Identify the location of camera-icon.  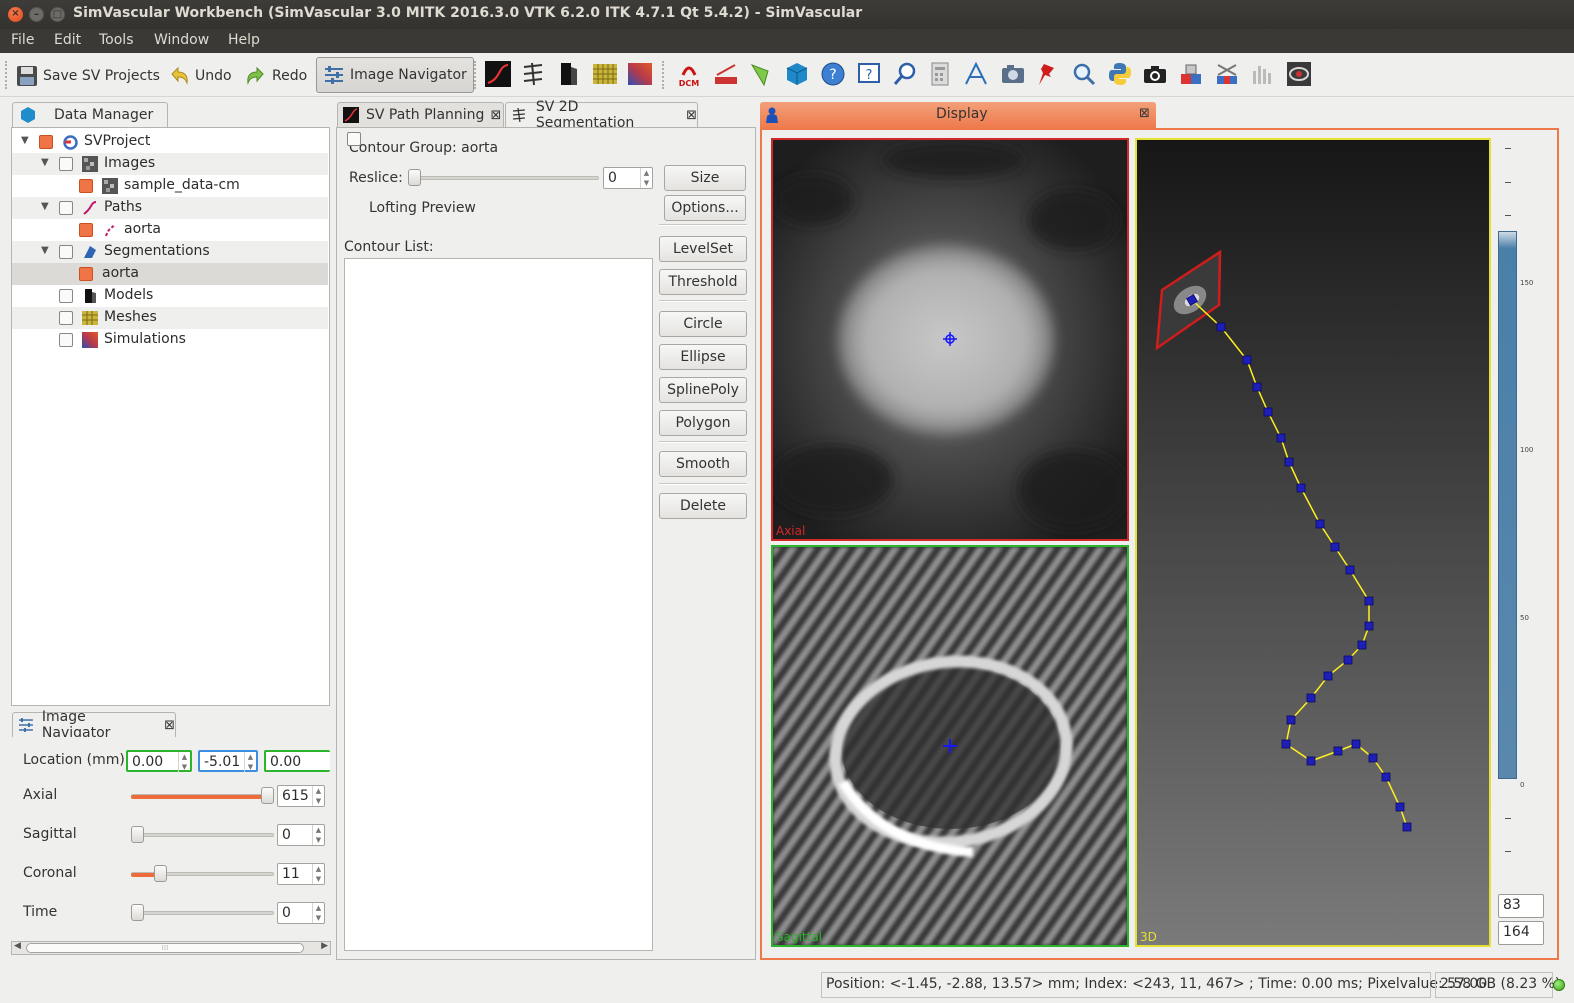
(1155, 74).